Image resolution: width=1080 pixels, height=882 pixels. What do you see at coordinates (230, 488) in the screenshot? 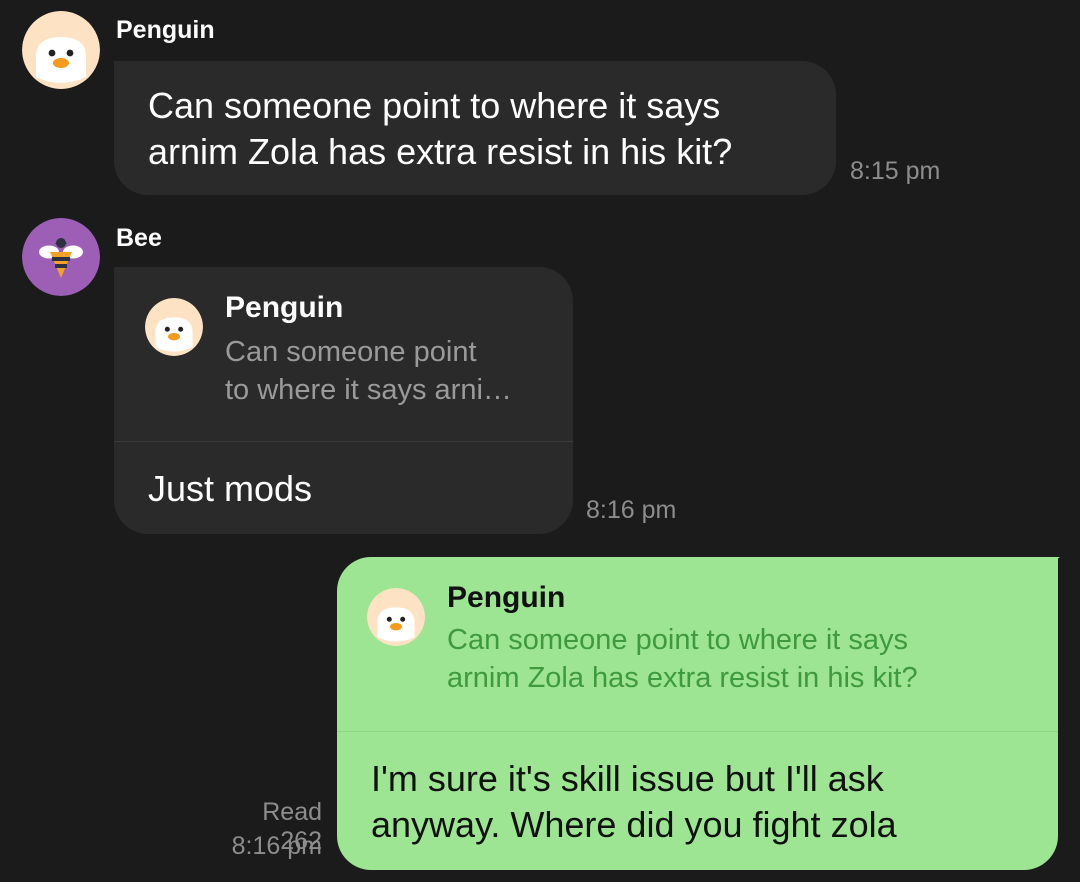
I see `message-text: Just mods` at bounding box center [230, 488].